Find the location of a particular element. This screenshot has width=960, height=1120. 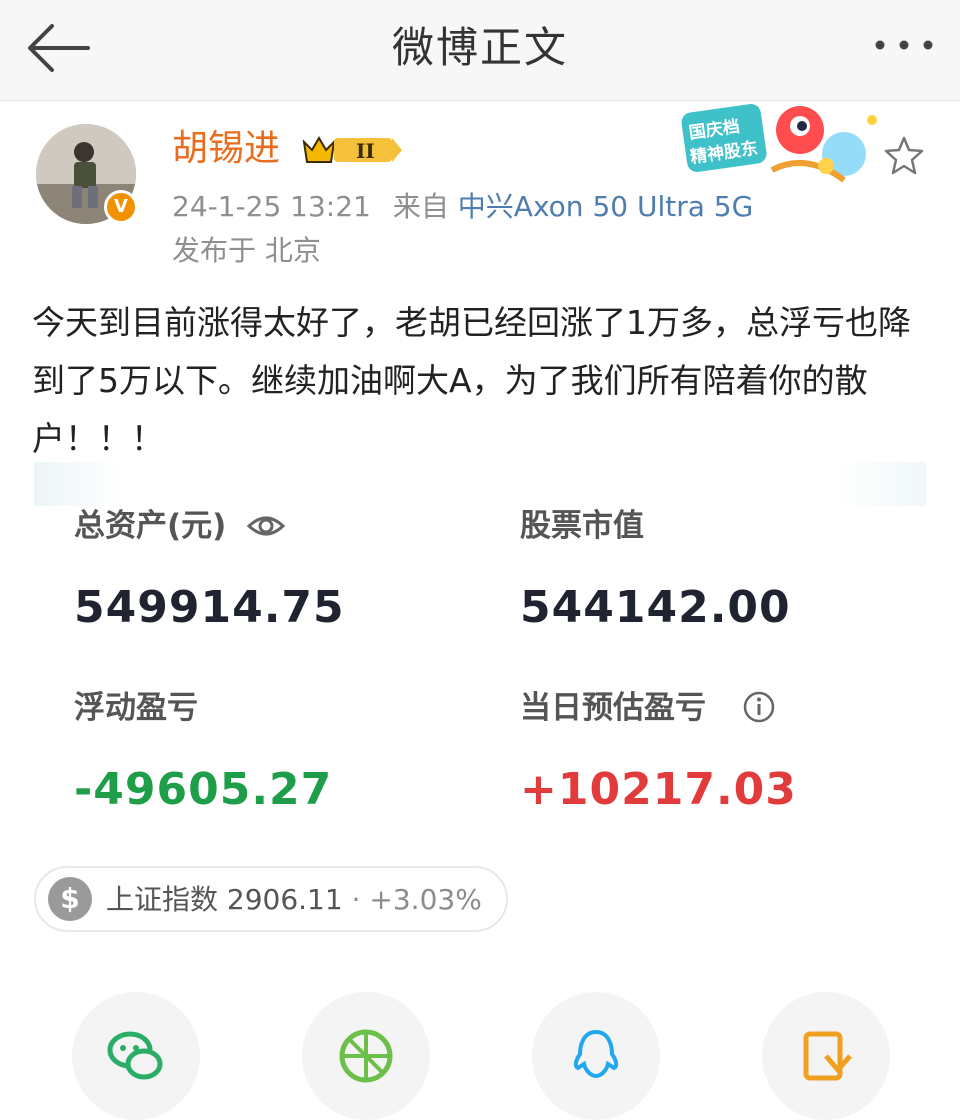

info-icon is located at coordinates (759, 707).